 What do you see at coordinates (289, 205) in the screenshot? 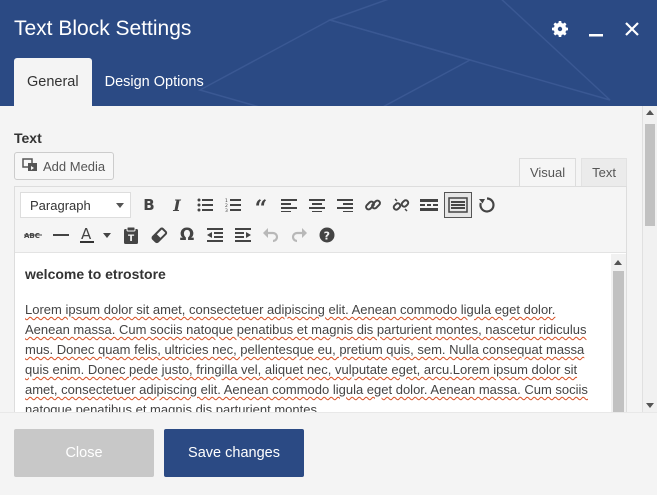
I see `align-left-icon` at bounding box center [289, 205].